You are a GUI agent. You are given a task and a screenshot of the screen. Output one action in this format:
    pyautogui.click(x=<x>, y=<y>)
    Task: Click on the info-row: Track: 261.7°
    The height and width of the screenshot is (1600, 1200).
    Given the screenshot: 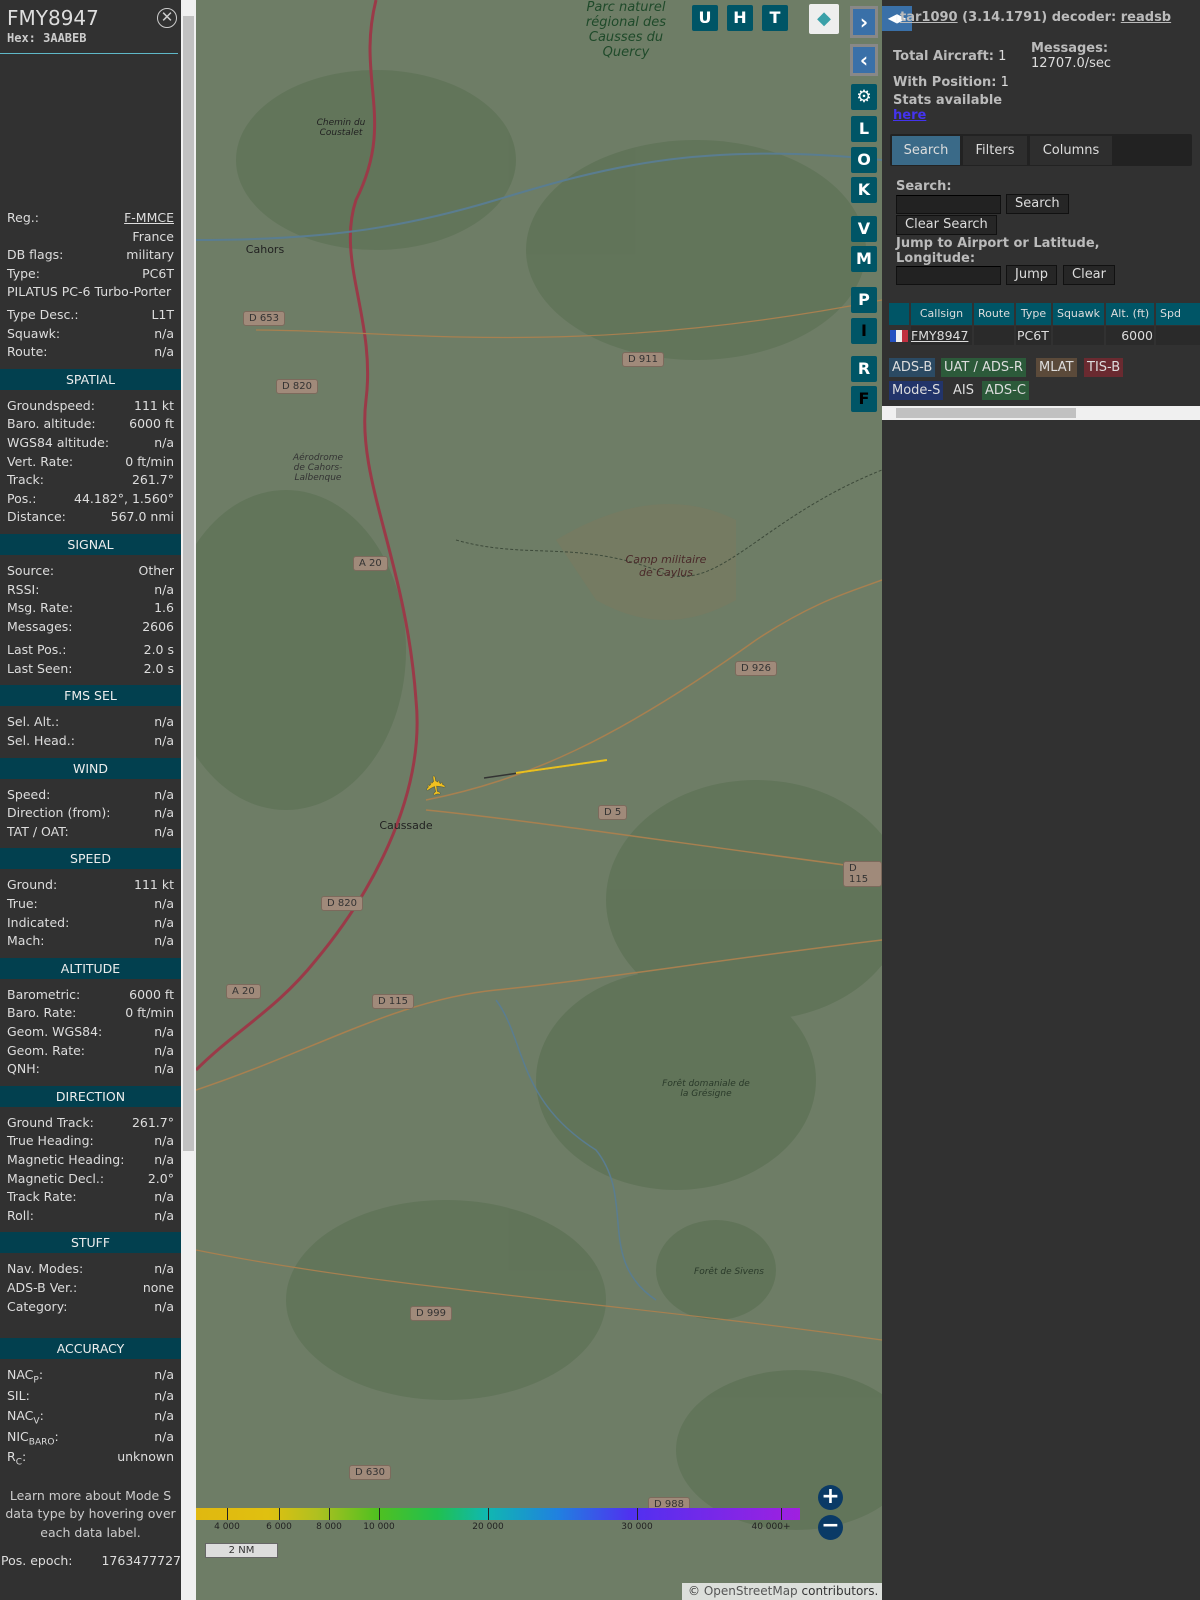 What is the action you would take?
    pyautogui.click(x=90, y=480)
    